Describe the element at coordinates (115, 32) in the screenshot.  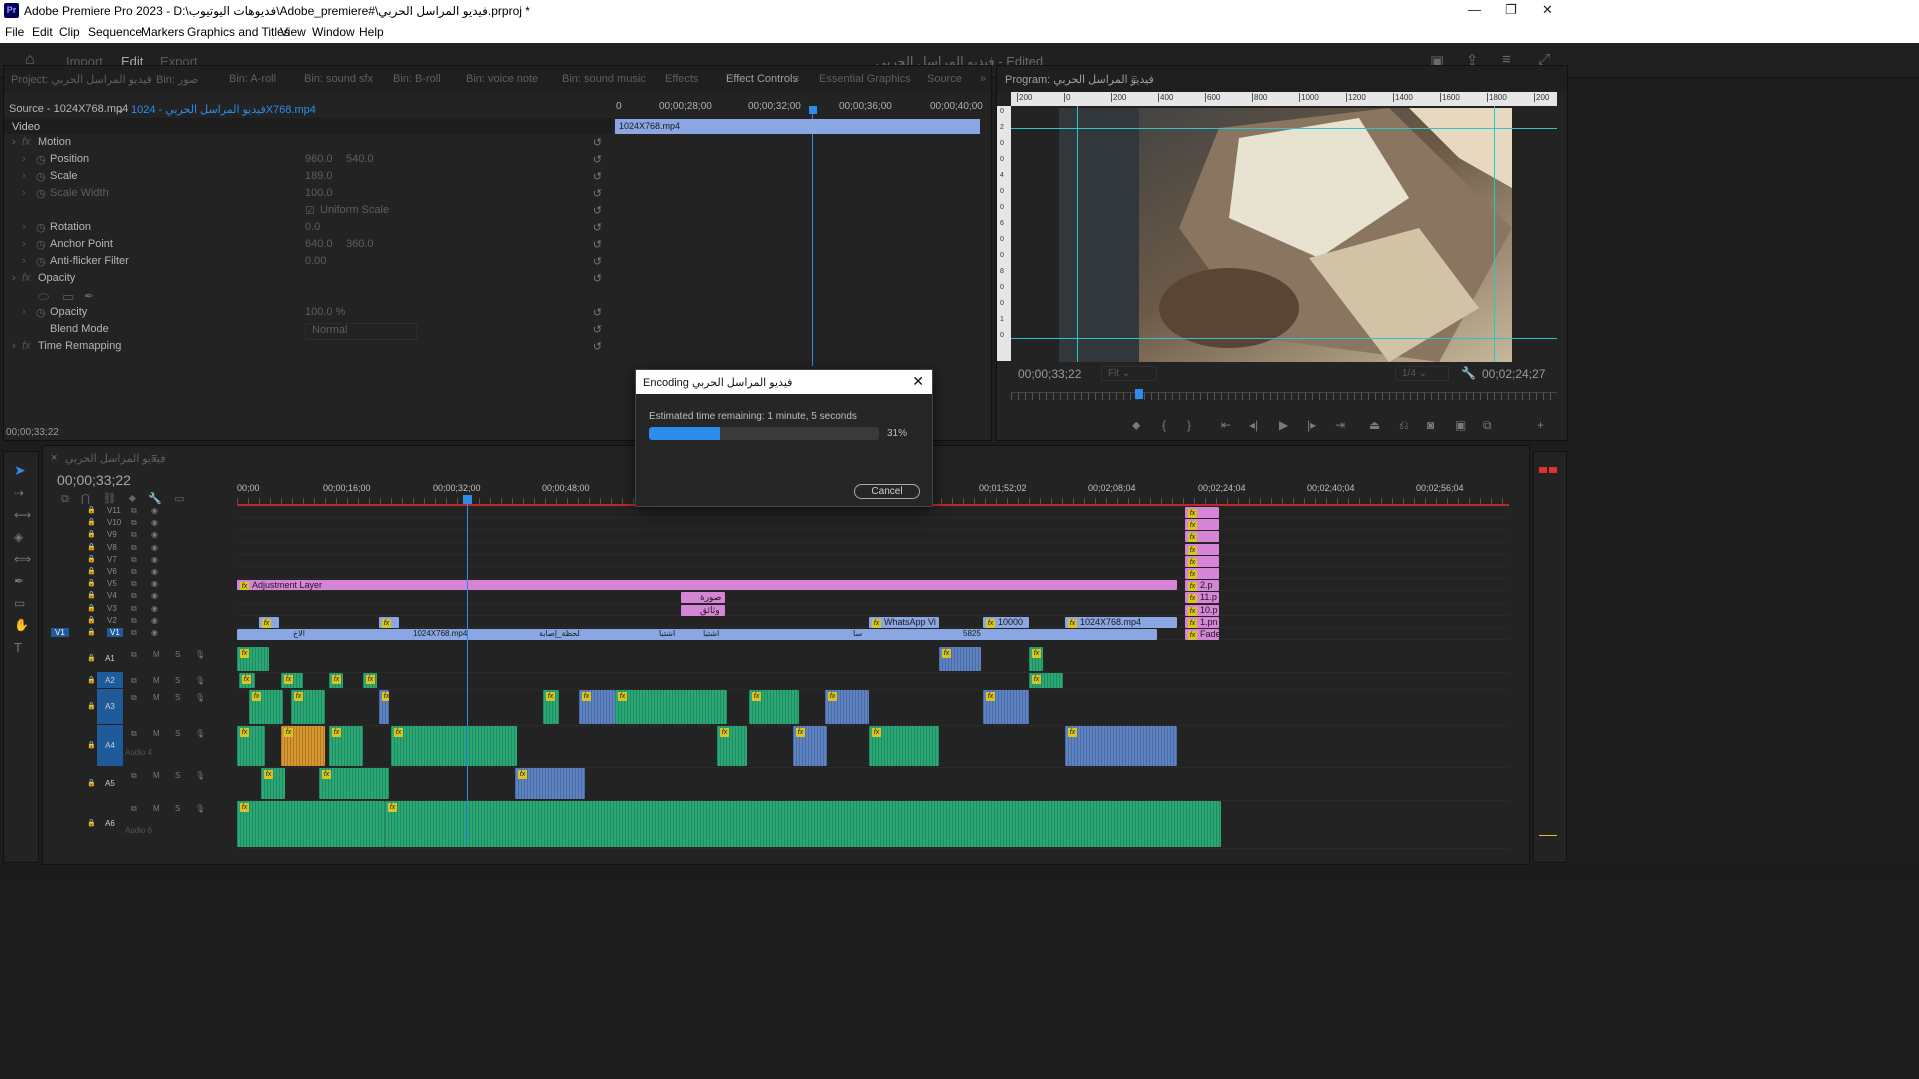
I see `menu-sequence: Sequence` at that location.